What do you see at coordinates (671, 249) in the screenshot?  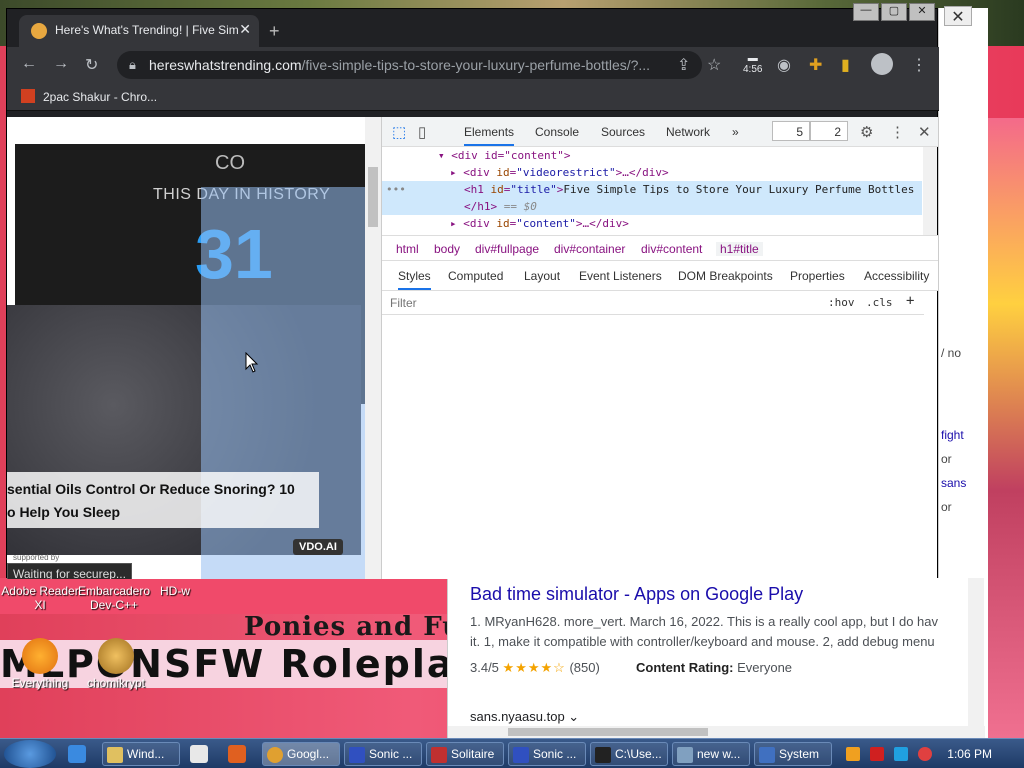 I see `breadcrumb-item: div#content` at bounding box center [671, 249].